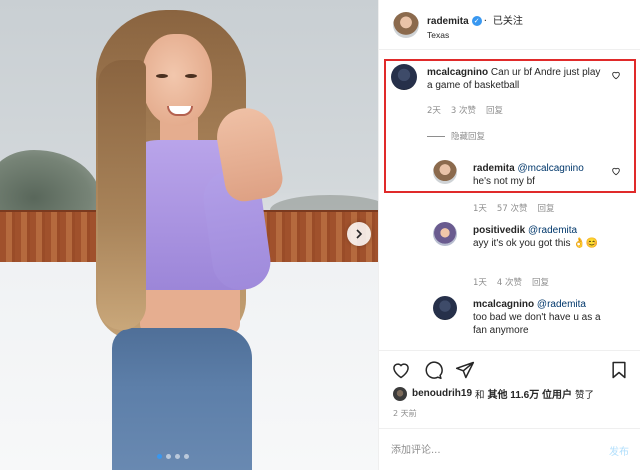  What do you see at coordinates (191, 76) in the screenshot?
I see `person-eye-right` at bounding box center [191, 76].